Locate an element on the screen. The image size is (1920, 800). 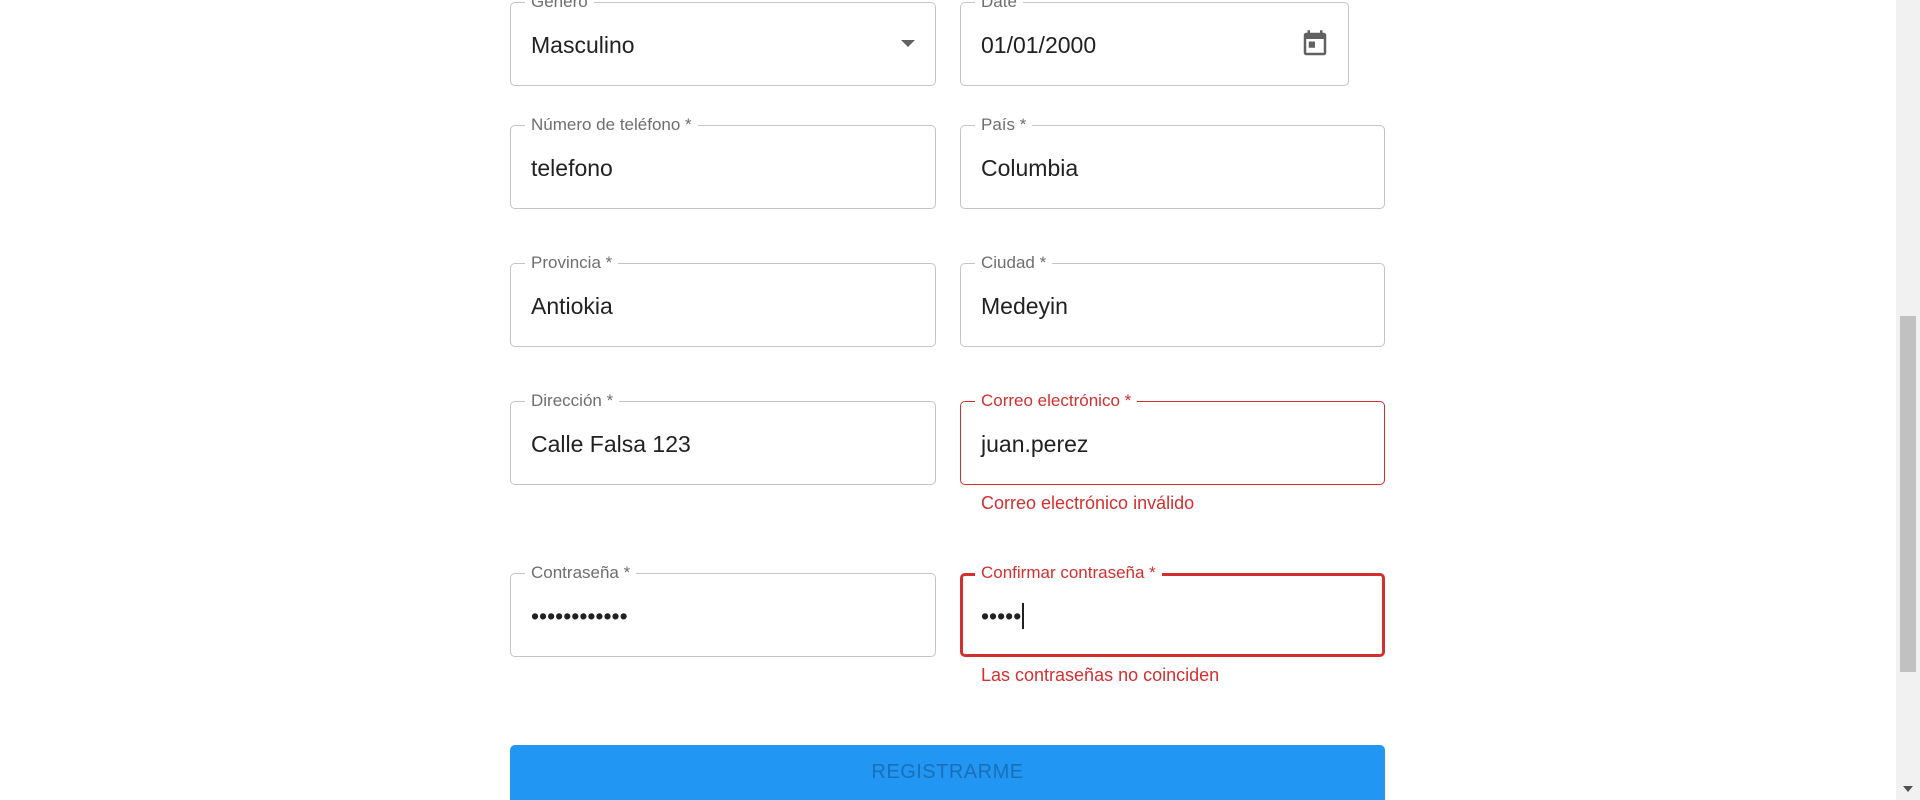
registrarme-button: REGISTRARME is located at coordinates (947, 772).